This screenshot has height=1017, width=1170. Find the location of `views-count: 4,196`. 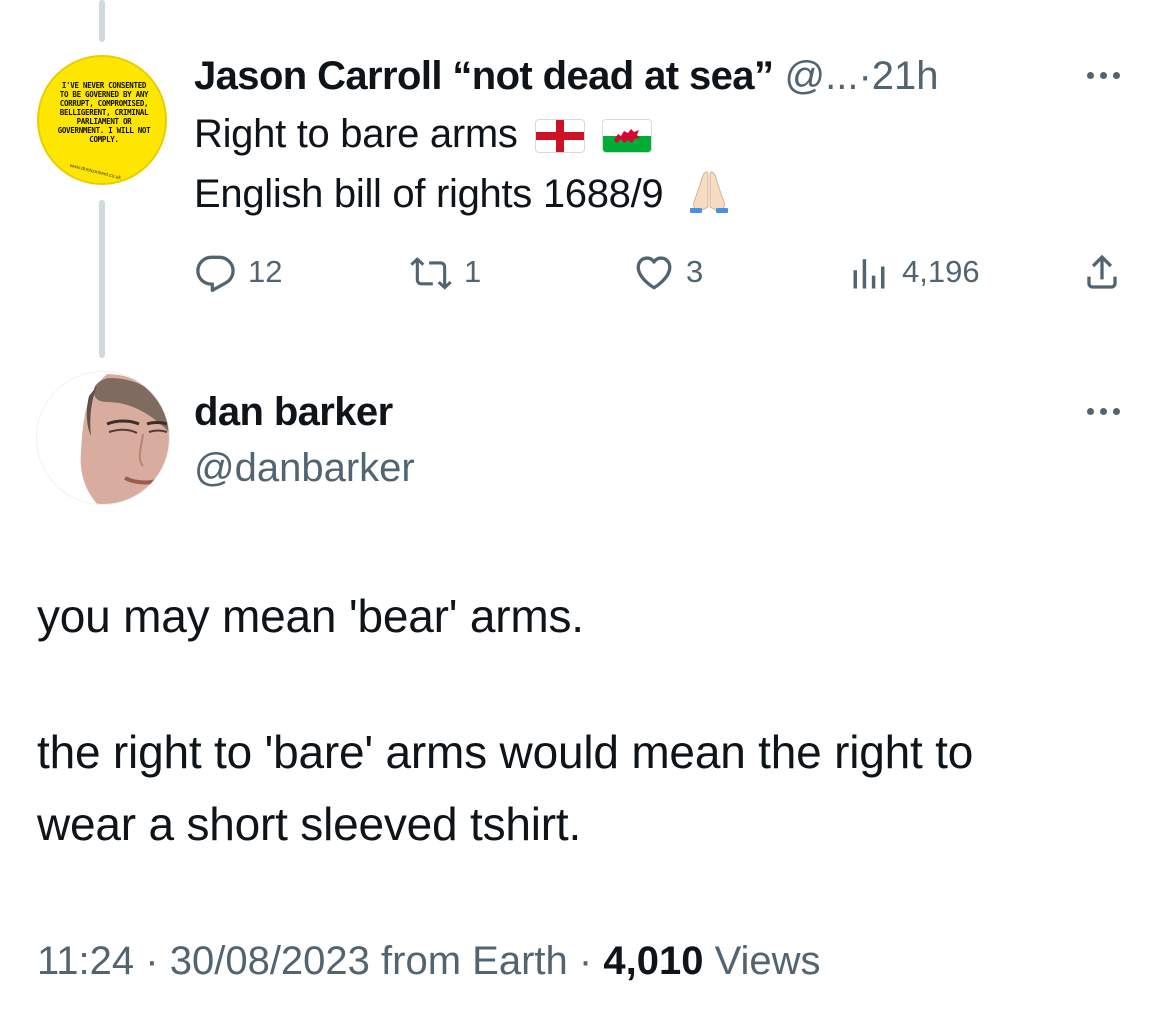

views-count: 4,196 is located at coordinates (941, 271).